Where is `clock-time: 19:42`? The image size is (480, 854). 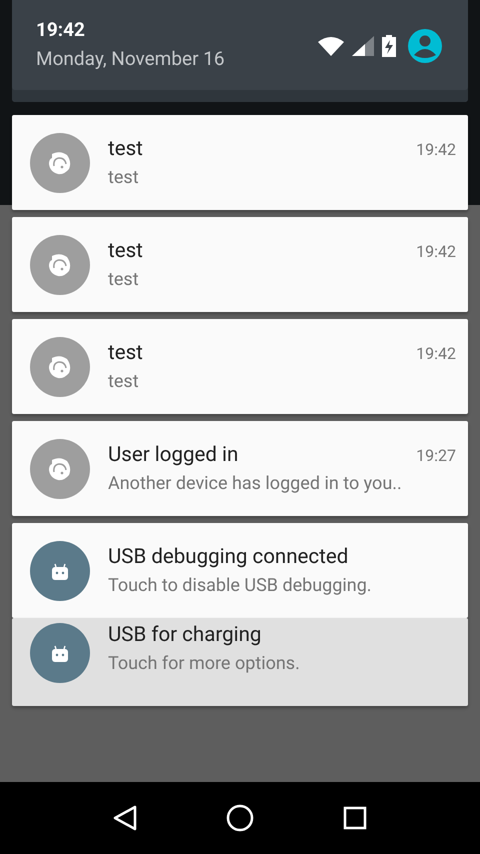
clock-time: 19:42 is located at coordinates (61, 29).